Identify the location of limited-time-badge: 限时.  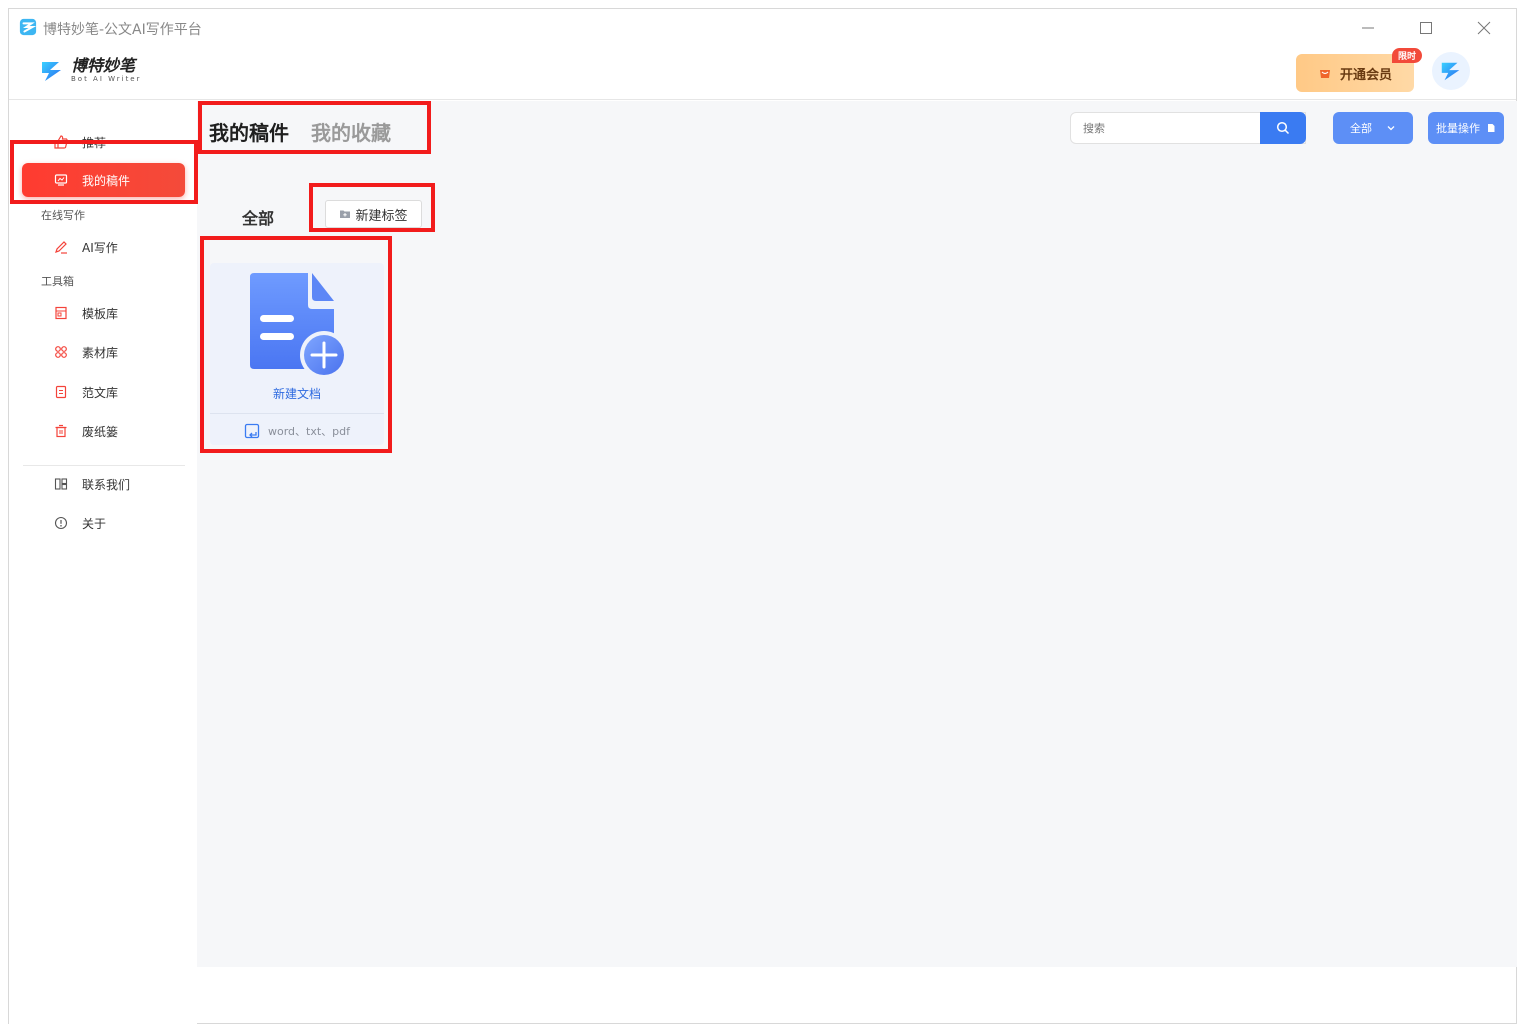
(1406, 55).